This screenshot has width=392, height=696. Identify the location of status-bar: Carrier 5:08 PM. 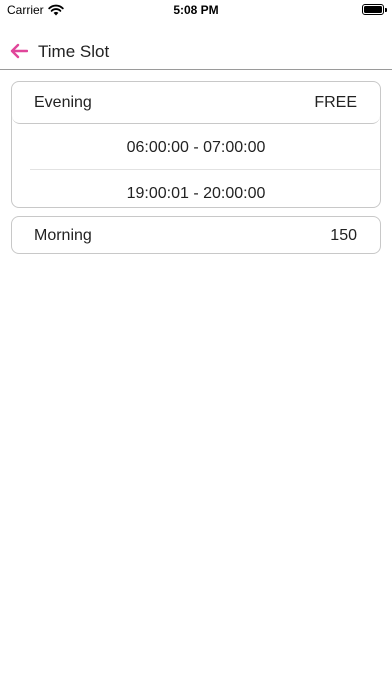
(196, 11).